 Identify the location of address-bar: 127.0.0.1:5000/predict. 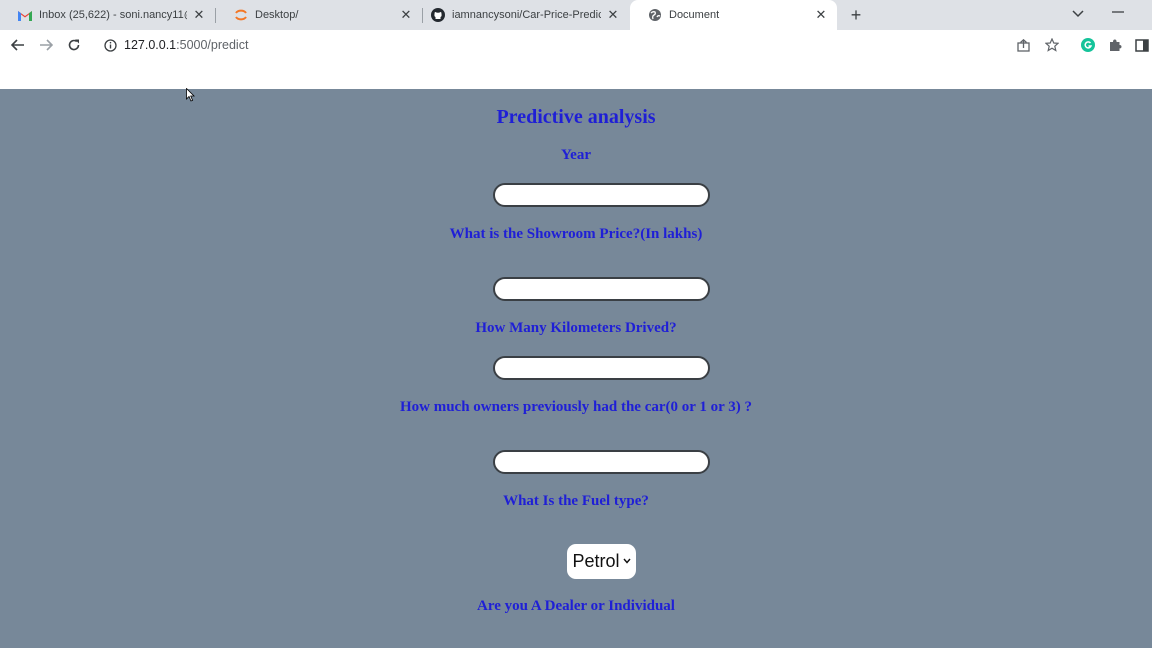
(610, 45).